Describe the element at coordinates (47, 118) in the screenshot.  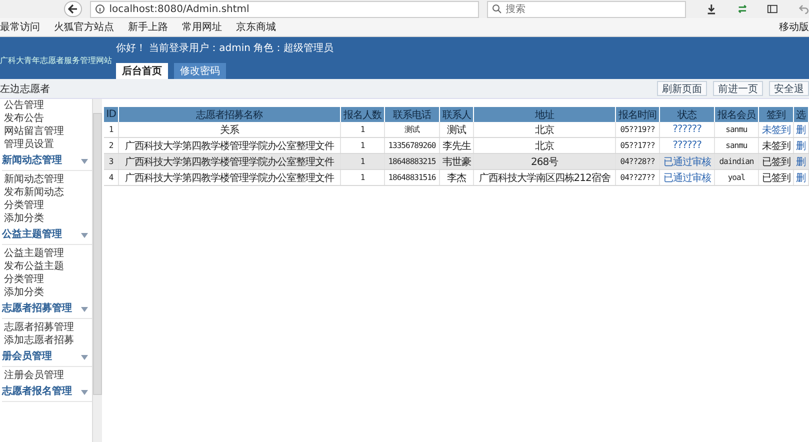
I see `menu-item: 发布公告` at that location.